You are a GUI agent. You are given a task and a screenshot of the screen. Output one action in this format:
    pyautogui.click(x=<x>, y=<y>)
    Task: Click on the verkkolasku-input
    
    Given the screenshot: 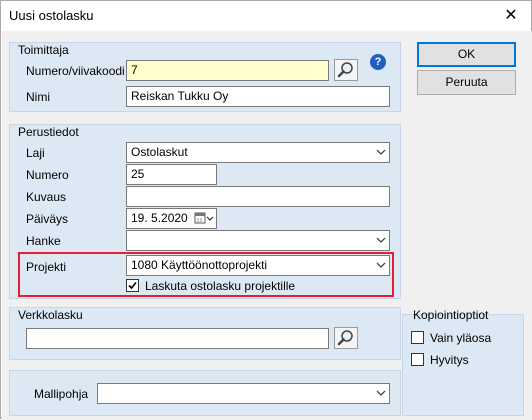 What is the action you would take?
    pyautogui.click(x=177, y=338)
    